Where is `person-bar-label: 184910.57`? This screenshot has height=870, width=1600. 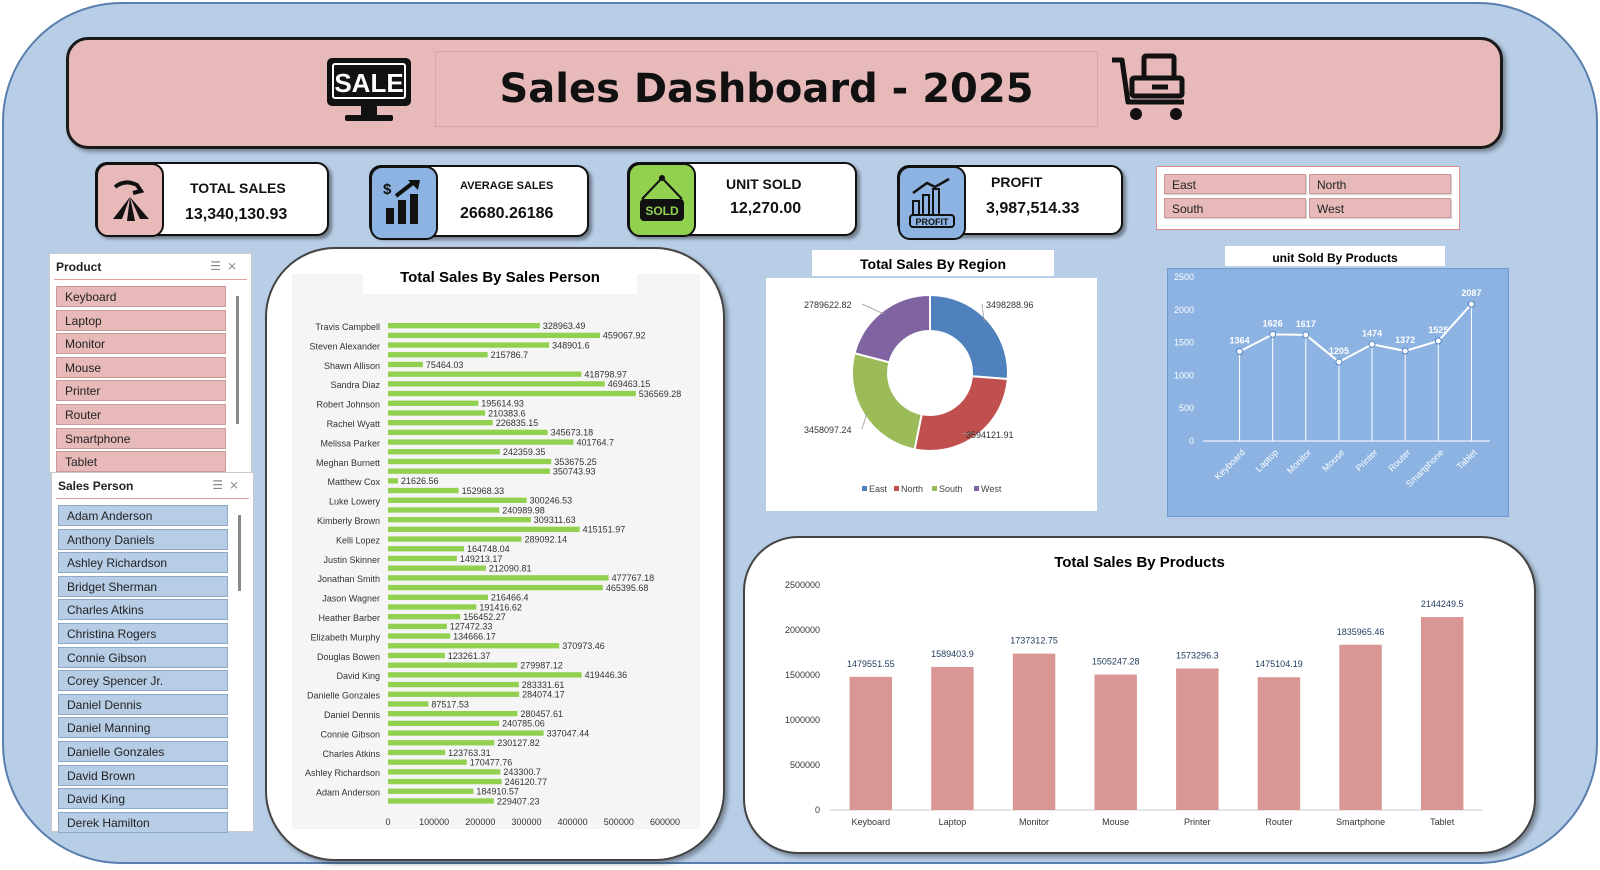 person-bar-label: 184910.57 is located at coordinates (497, 792).